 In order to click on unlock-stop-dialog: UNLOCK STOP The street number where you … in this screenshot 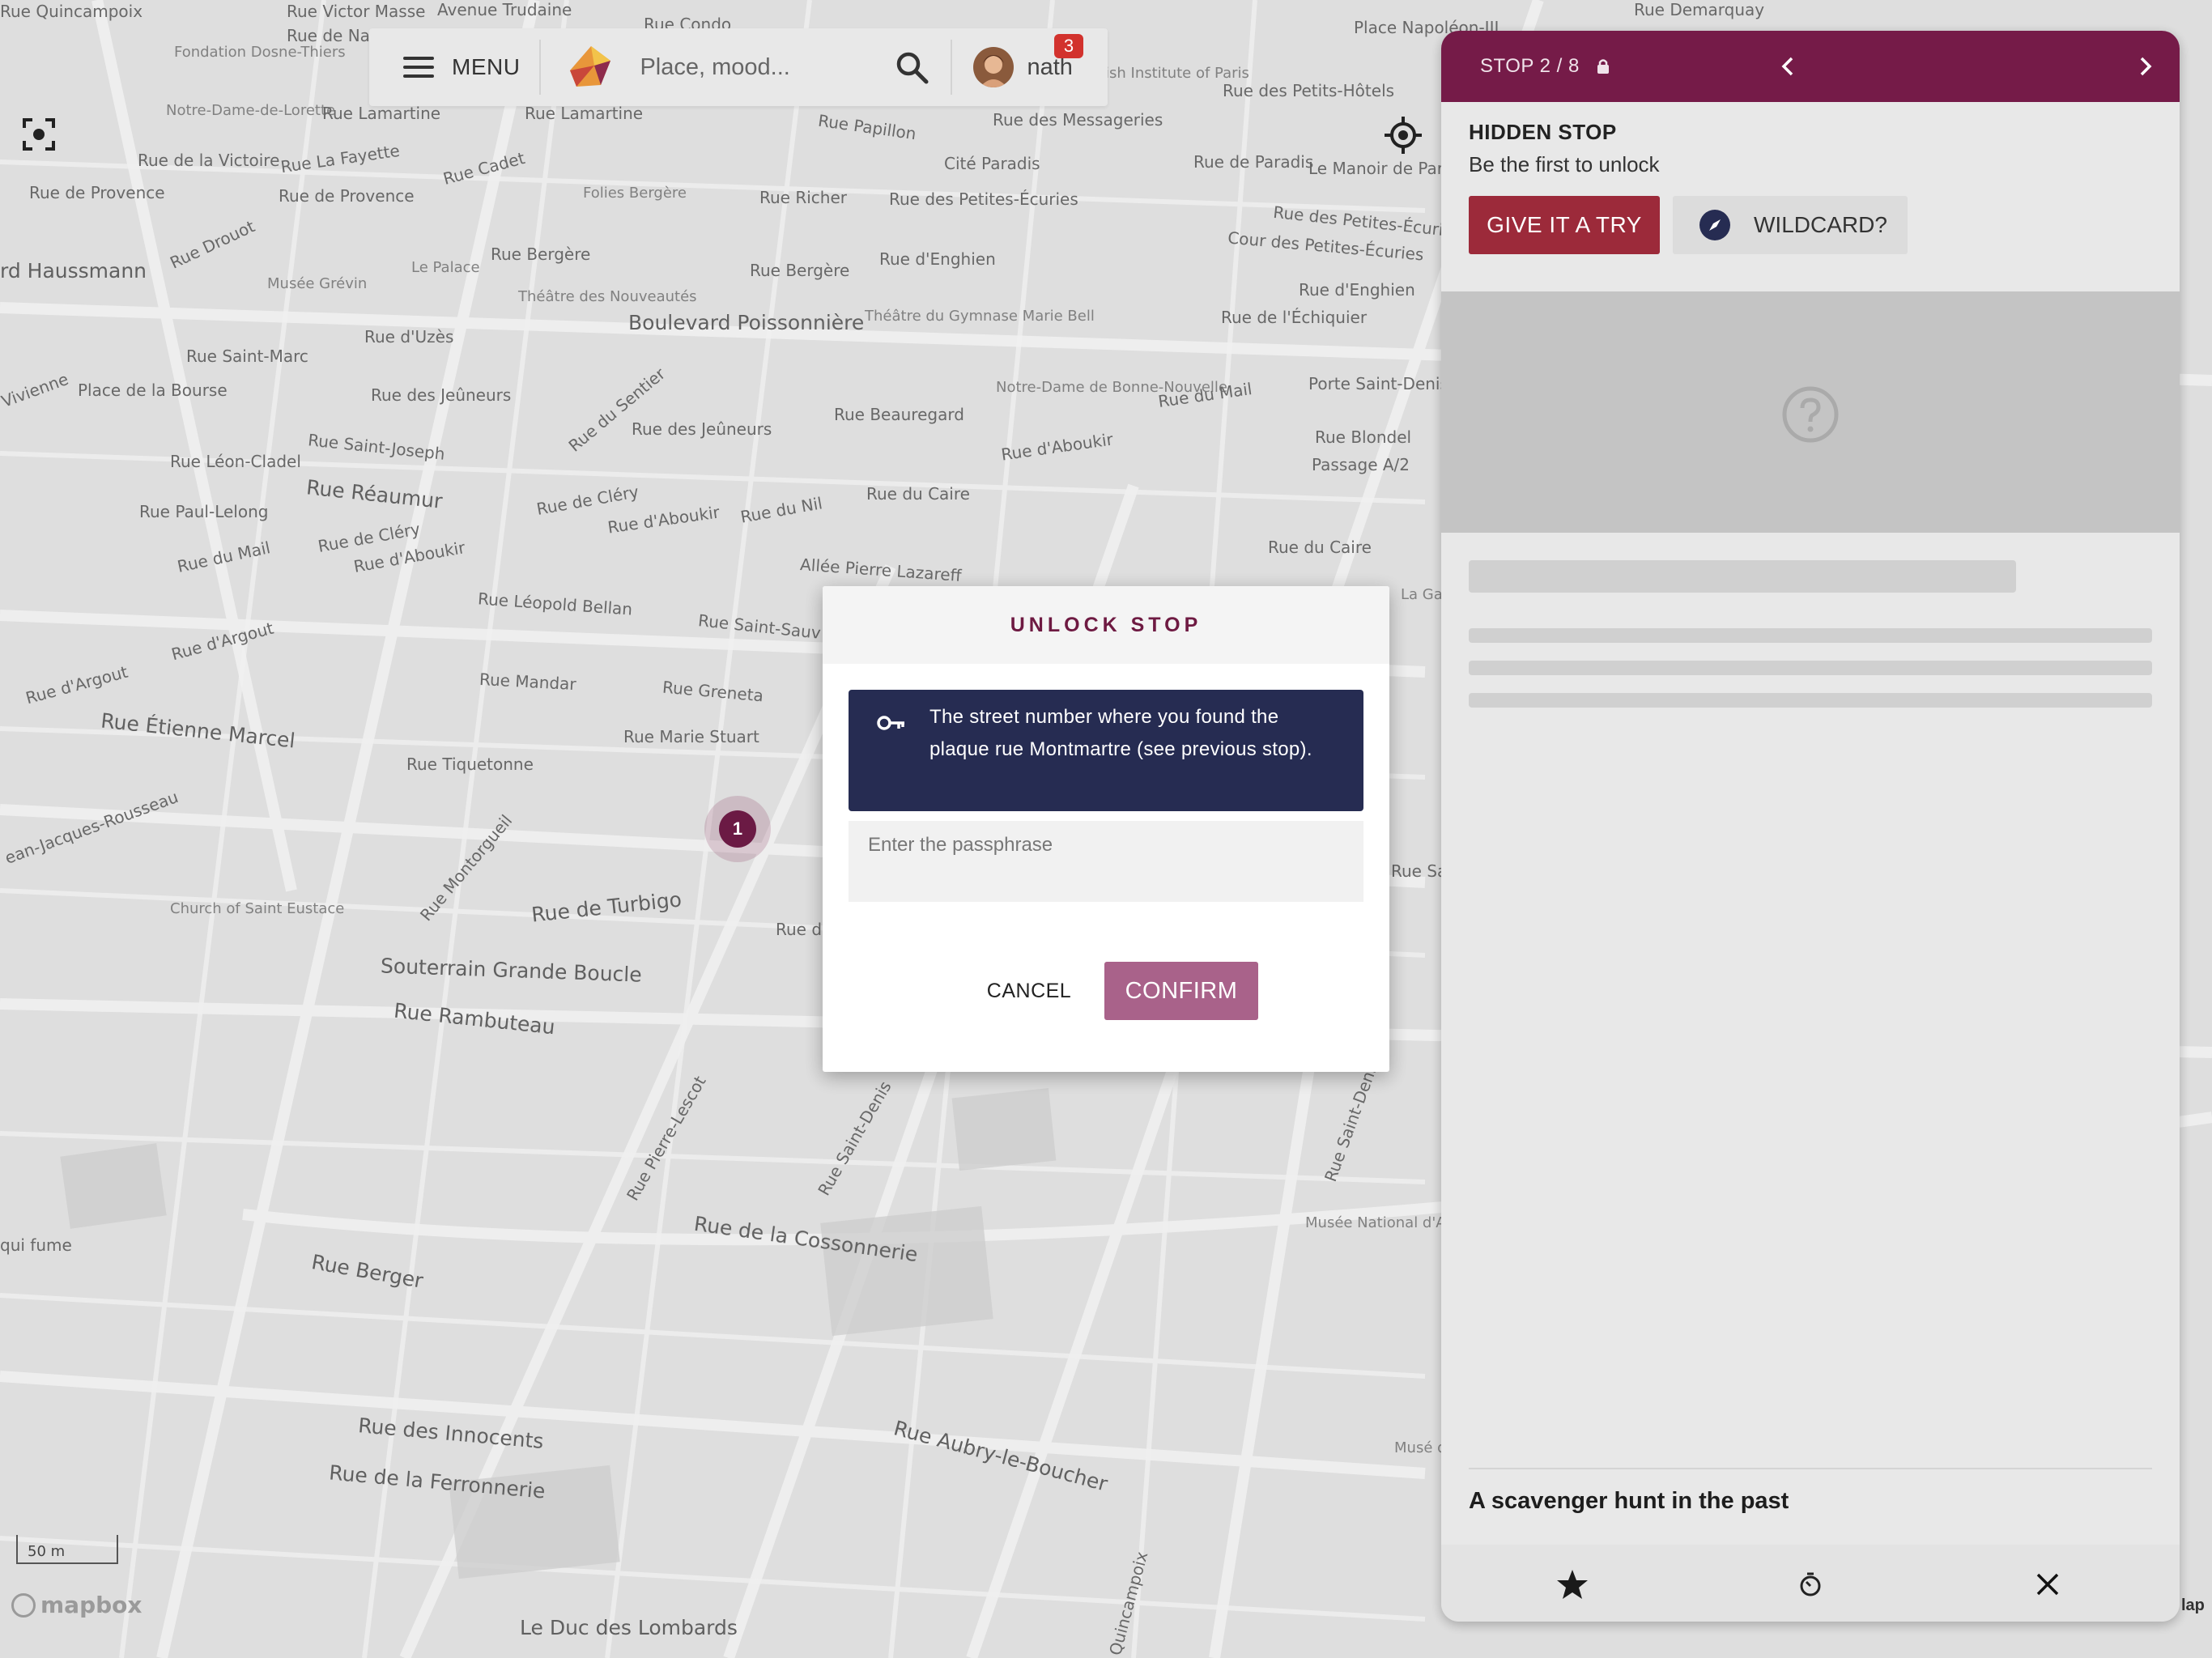, I will do `click(1106, 829)`.